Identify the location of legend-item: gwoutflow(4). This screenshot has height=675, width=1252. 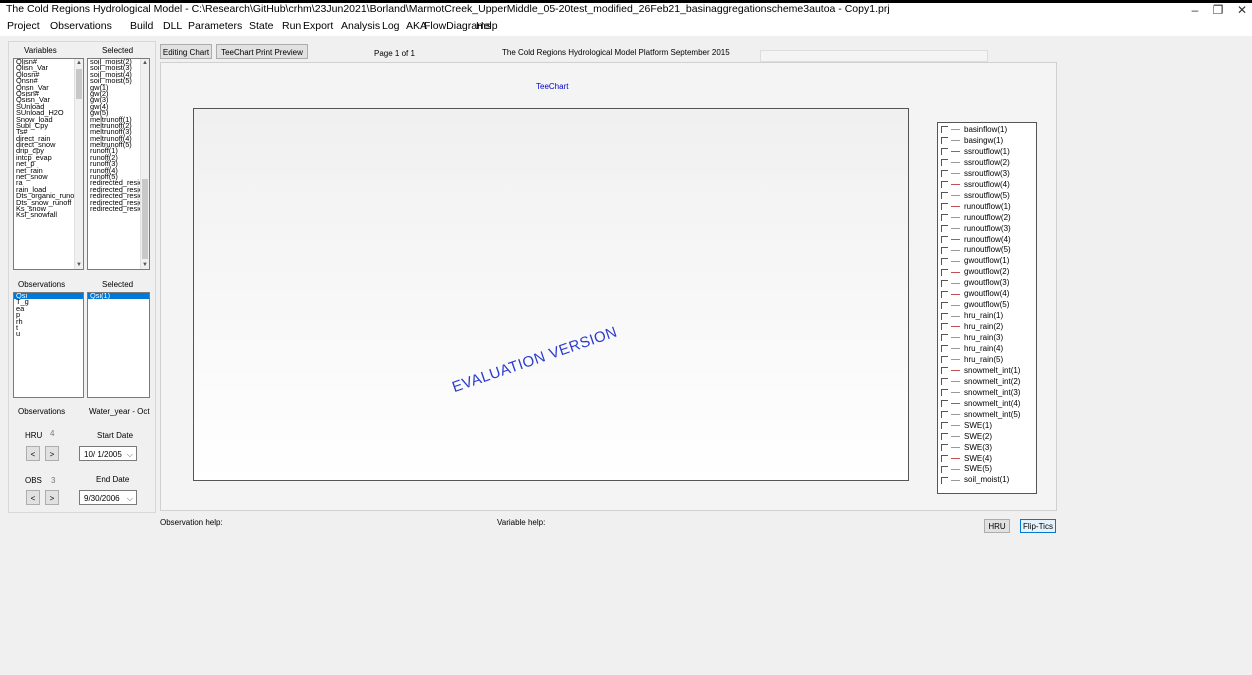
(975, 294).